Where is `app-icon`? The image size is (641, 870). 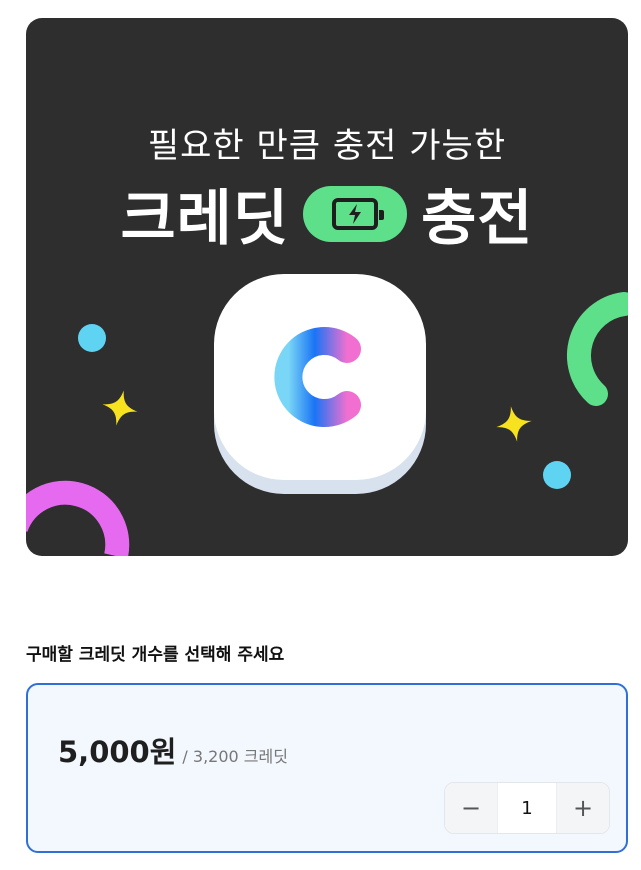 app-icon is located at coordinates (320, 384).